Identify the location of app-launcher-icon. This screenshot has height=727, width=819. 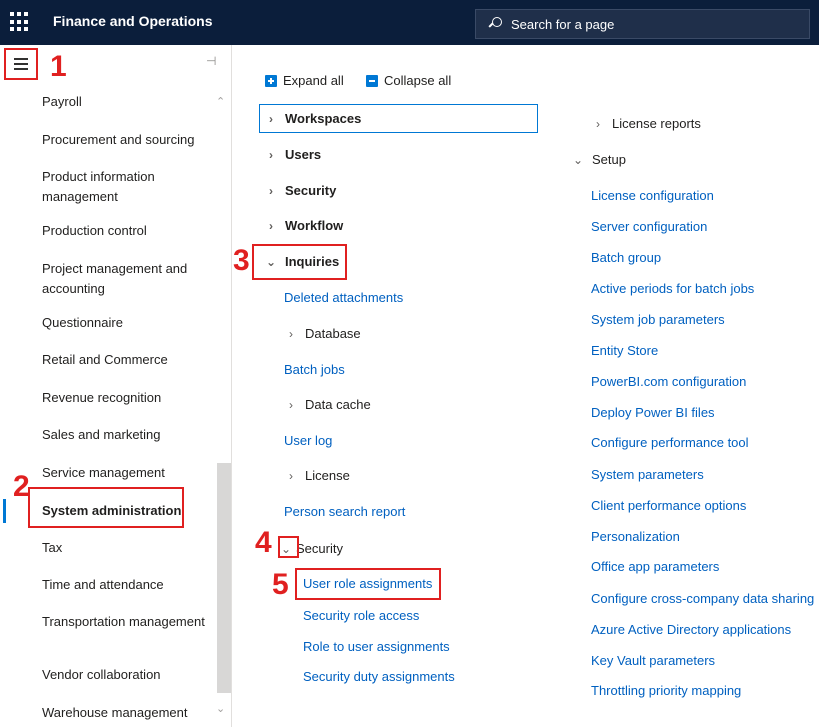
(20, 22).